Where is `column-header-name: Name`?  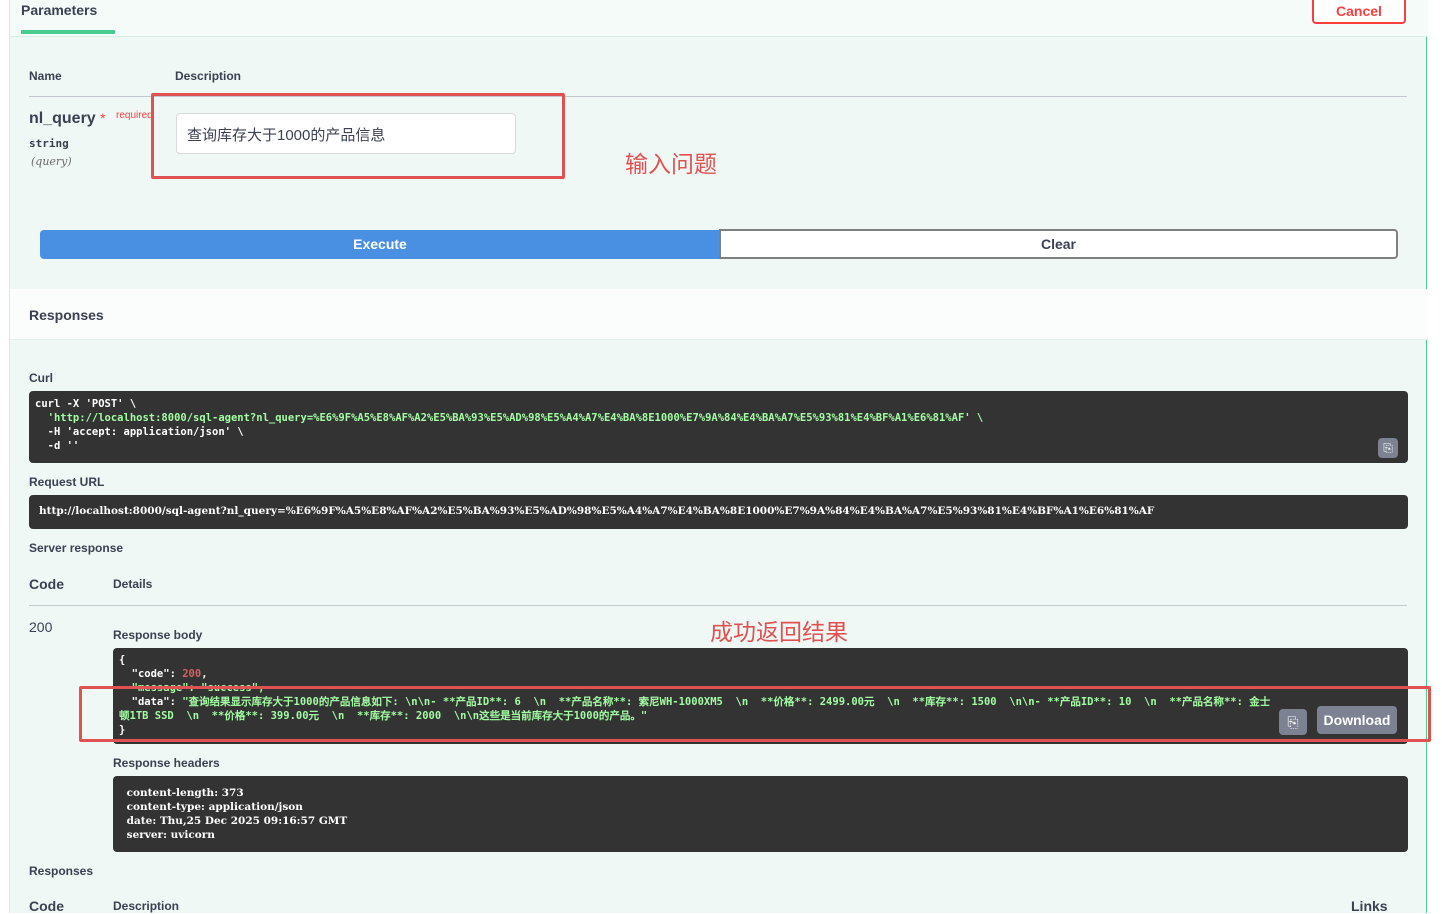
column-header-name: Name is located at coordinates (45, 76).